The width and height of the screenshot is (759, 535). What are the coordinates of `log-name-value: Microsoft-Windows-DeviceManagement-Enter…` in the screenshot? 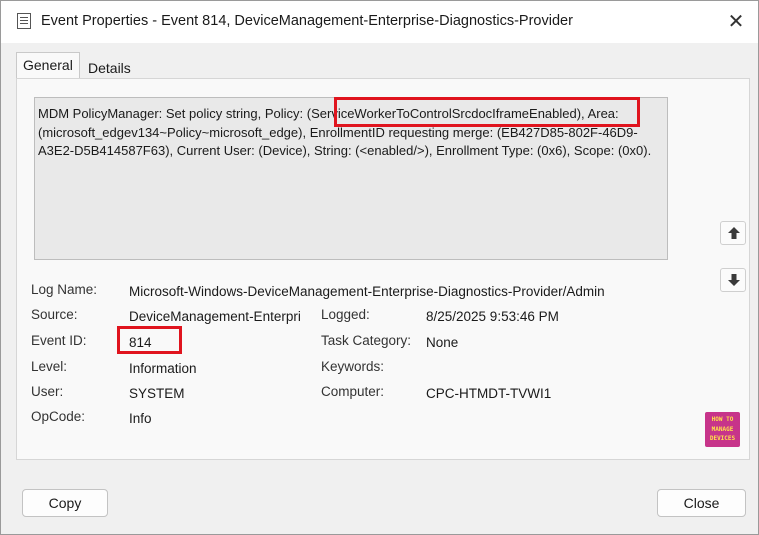 It's located at (367, 291).